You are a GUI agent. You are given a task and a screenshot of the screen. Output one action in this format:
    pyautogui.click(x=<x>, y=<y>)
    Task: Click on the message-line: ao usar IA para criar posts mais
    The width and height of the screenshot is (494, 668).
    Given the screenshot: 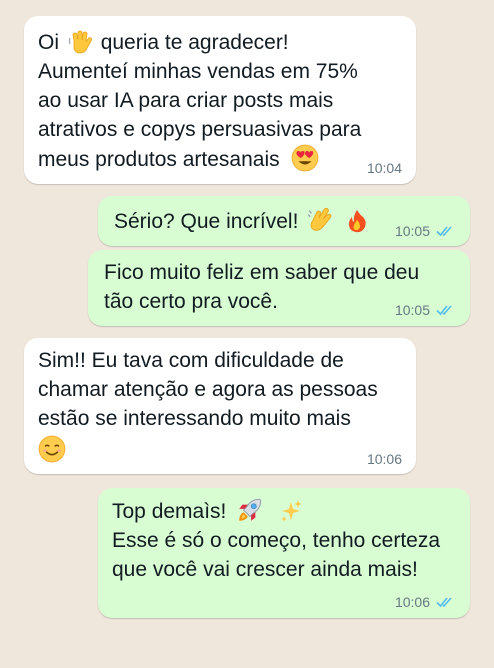 What is the action you would take?
    pyautogui.click(x=186, y=100)
    